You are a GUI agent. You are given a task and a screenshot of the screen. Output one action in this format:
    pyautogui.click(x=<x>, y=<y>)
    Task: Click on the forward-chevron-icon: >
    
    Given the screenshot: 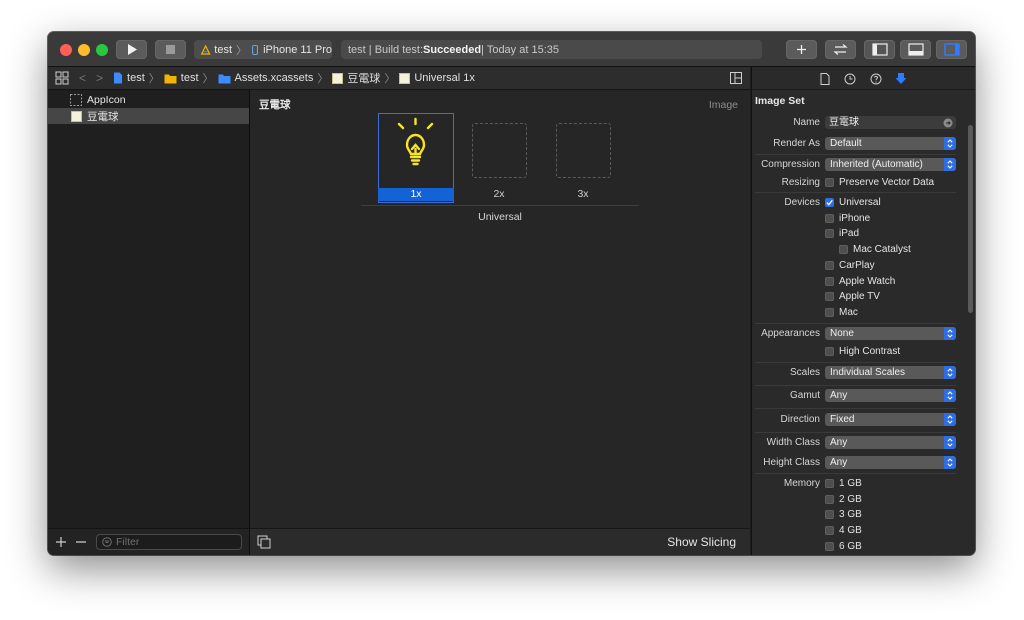 What is the action you would take?
    pyautogui.click(x=99, y=78)
    